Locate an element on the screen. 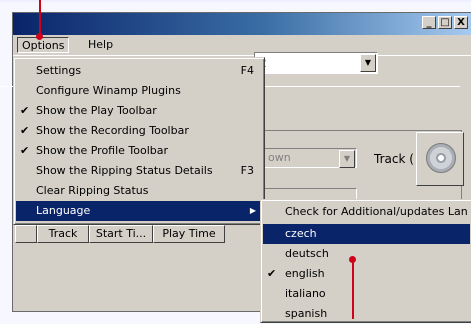 The image size is (471, 324). cd-icon is located at coordinates (441, 158).